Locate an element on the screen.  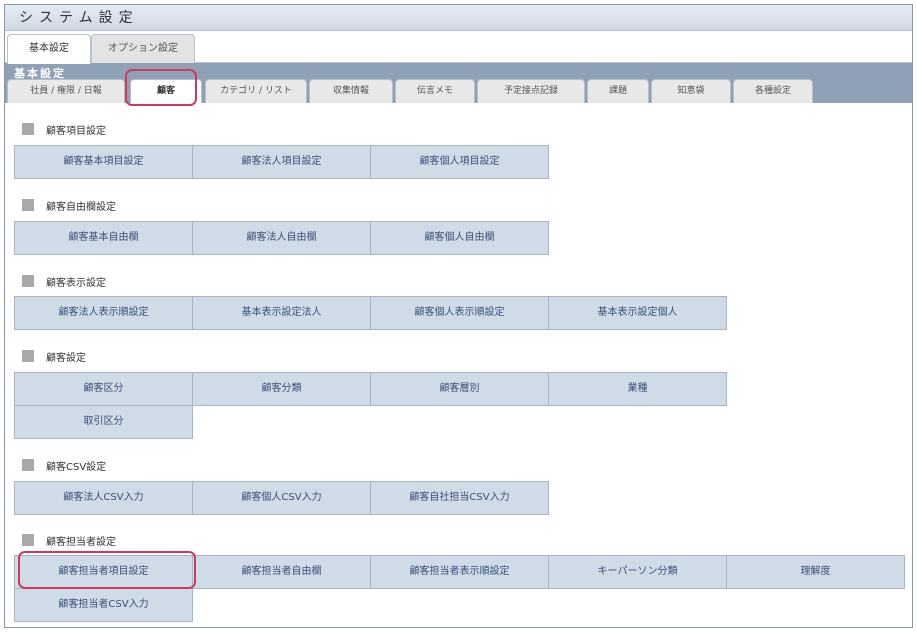
corporate-display-order-button: 顧客法人表示順設定 is located at coordinates (103, 313).